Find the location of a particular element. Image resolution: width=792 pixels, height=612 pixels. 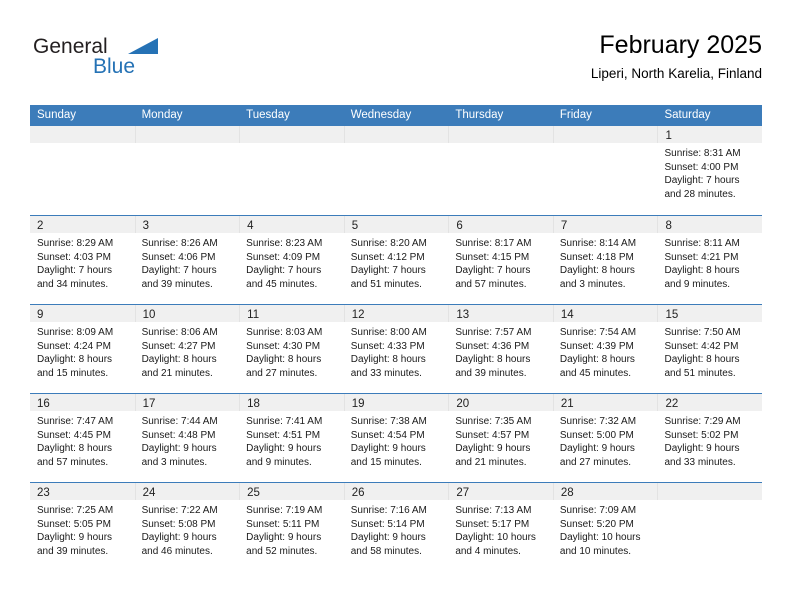

sunrise-text: Sunrise: 7:25 AM is located at coordinates (75, 510).